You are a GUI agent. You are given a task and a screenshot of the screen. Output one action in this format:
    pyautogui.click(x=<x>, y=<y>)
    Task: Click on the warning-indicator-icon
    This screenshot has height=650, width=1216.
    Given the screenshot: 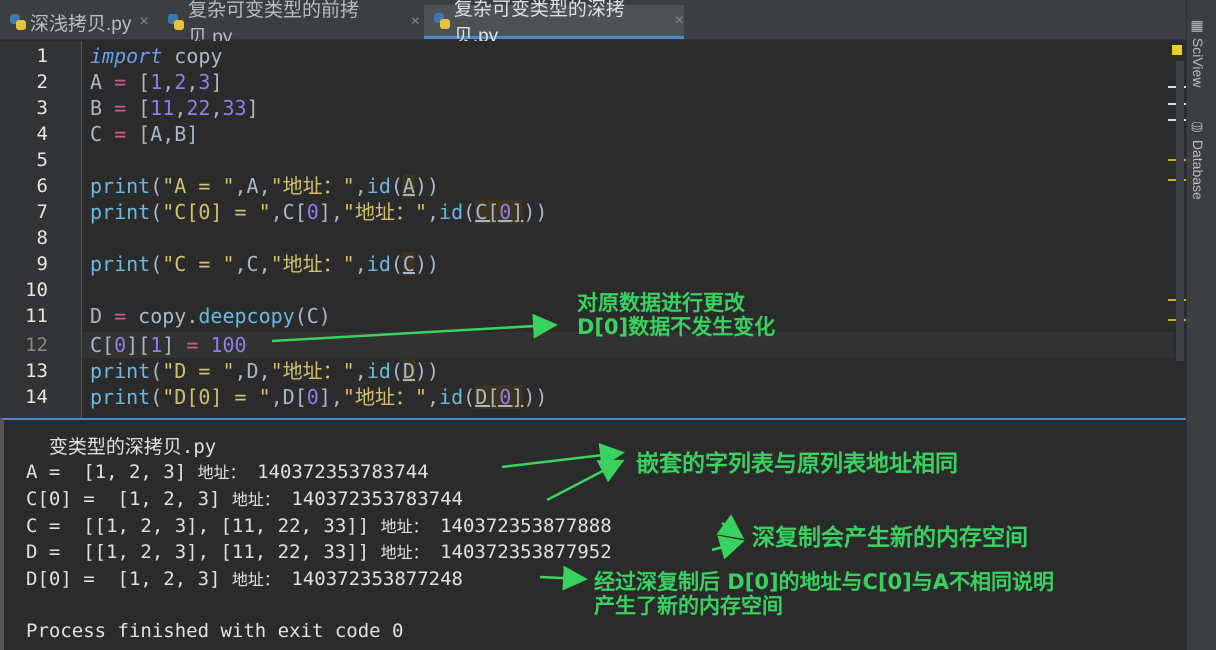 What is the action you would take?
    pyautogui.click(x=1177, y=50)
    